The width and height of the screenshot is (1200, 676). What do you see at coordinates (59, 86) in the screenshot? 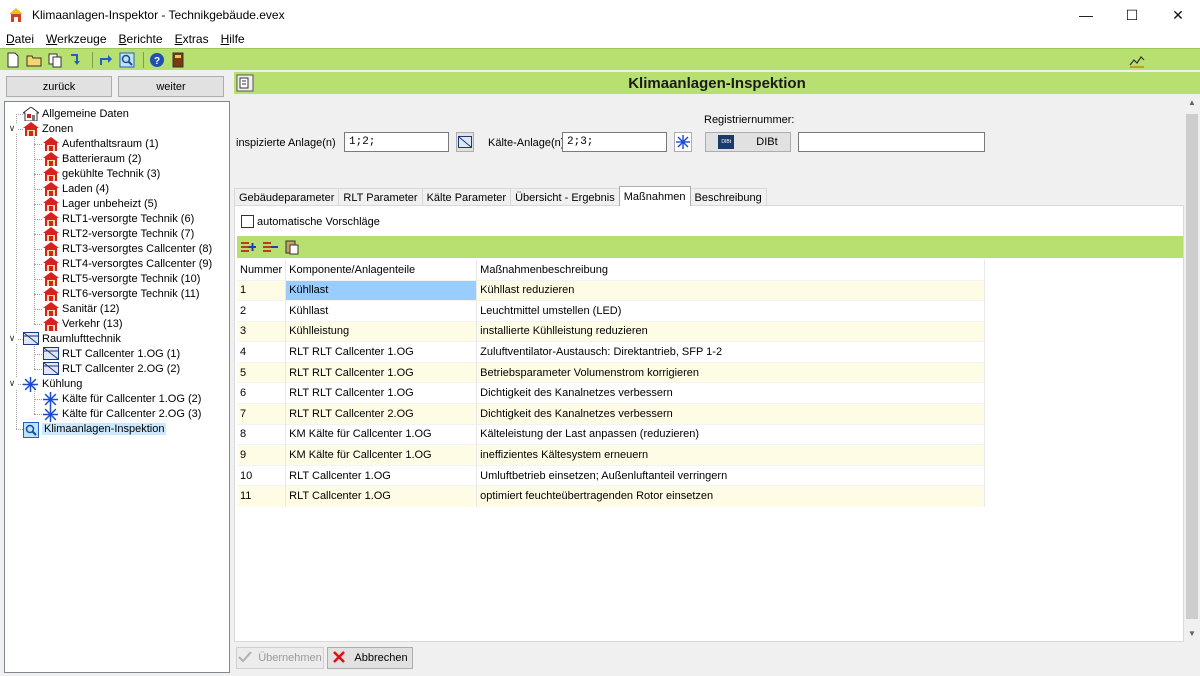
I see `back-button: zurück` at bounding box center [59, 86].